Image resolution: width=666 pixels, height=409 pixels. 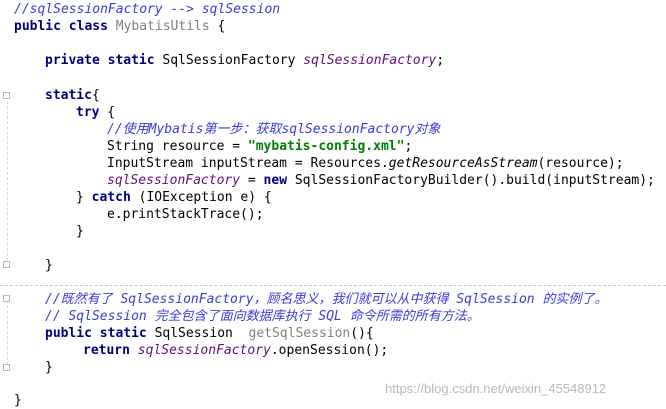 What do you see at coordinates (248, 163) in the screenshot?
I see `declaration: InputStream inputStream = Resources.` at bounding box center [248, 163].